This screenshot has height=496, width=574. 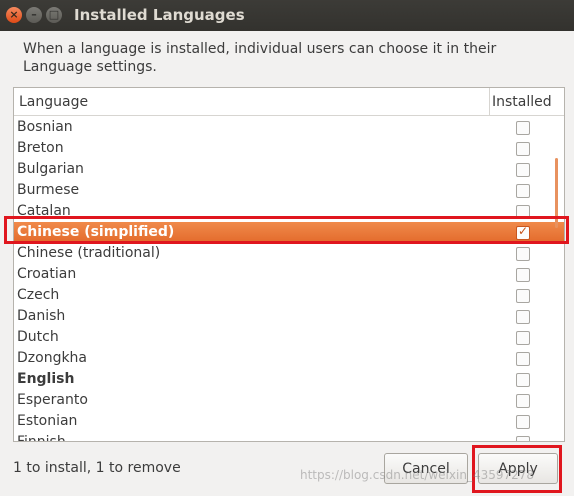 What do you see at coordinates (40, 148) in the screenshot?
I see `language-label: Breton` at bounding box center [40, 148].